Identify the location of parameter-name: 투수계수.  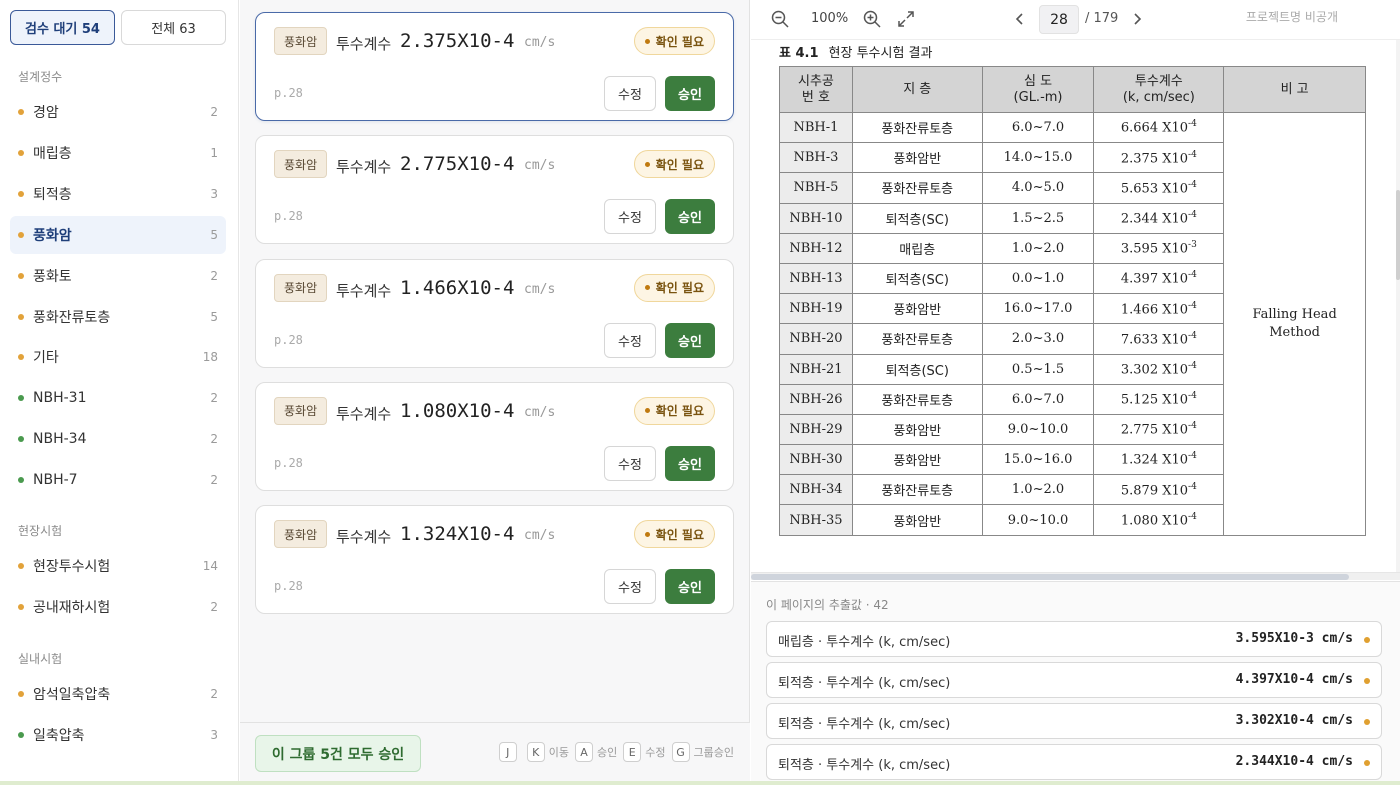
(364, 167).